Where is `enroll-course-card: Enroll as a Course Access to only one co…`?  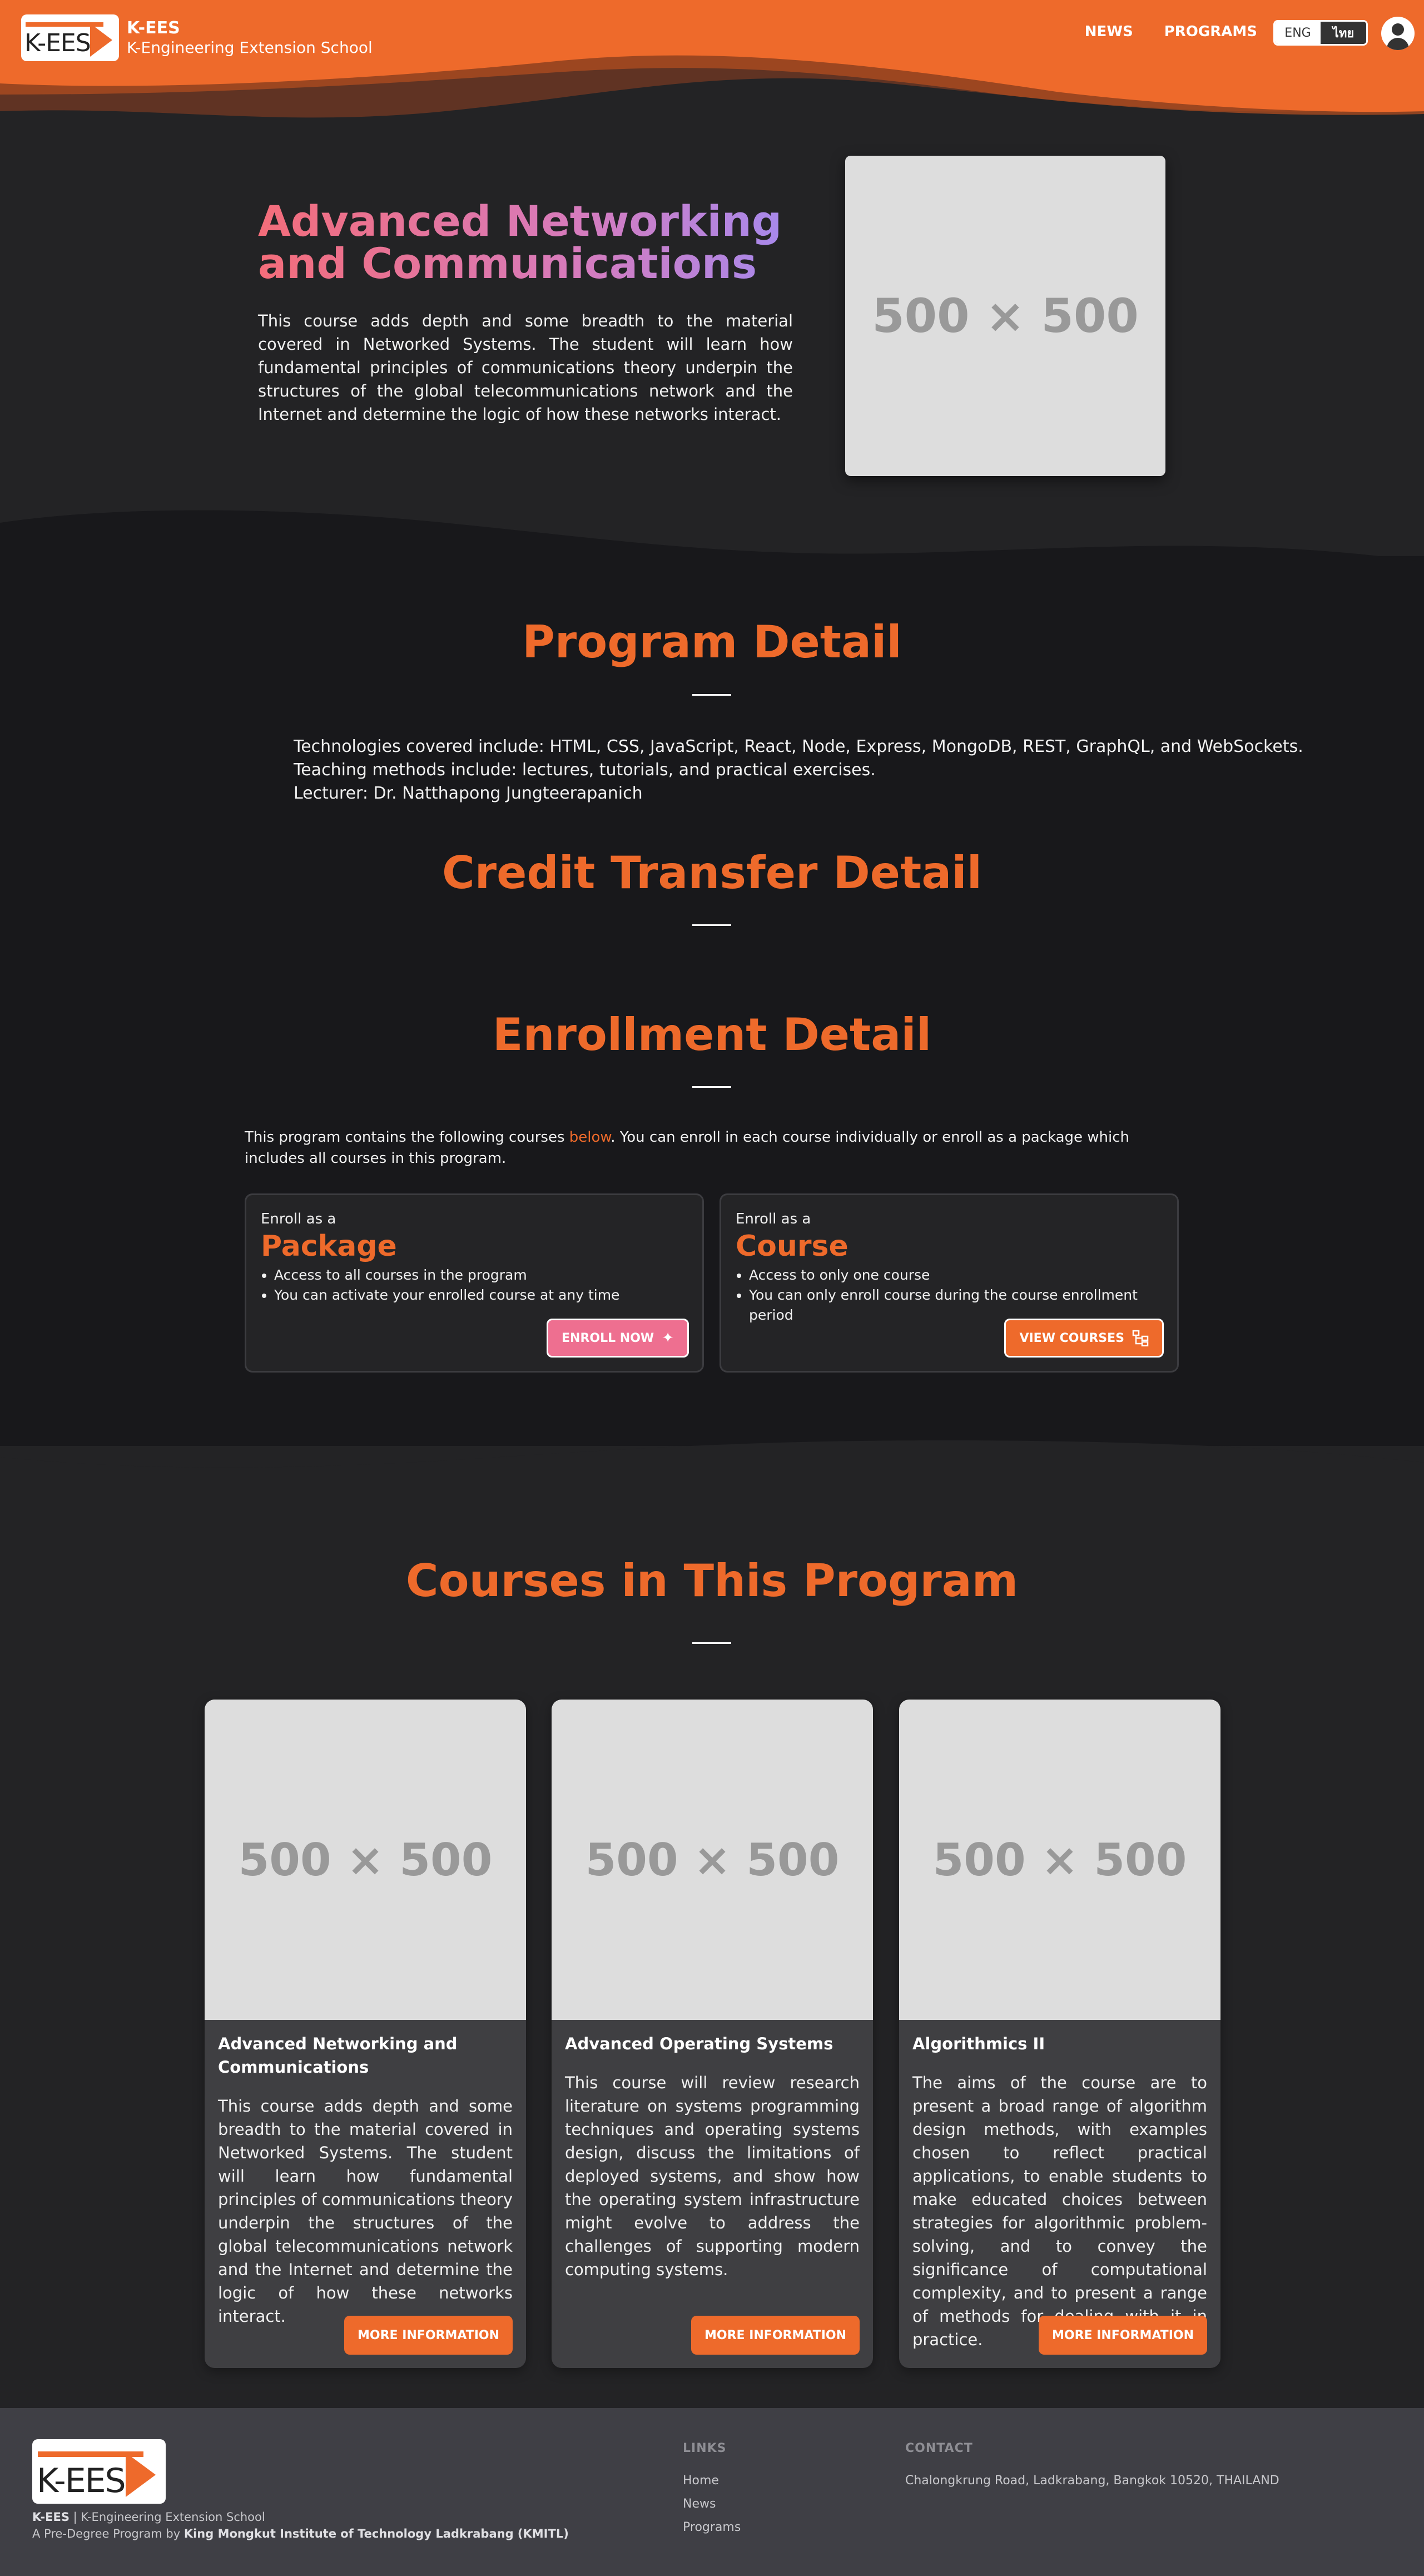
enroll-course-card: Enroll as a Course Access to only one co… is located at coordinates (949, 1283).